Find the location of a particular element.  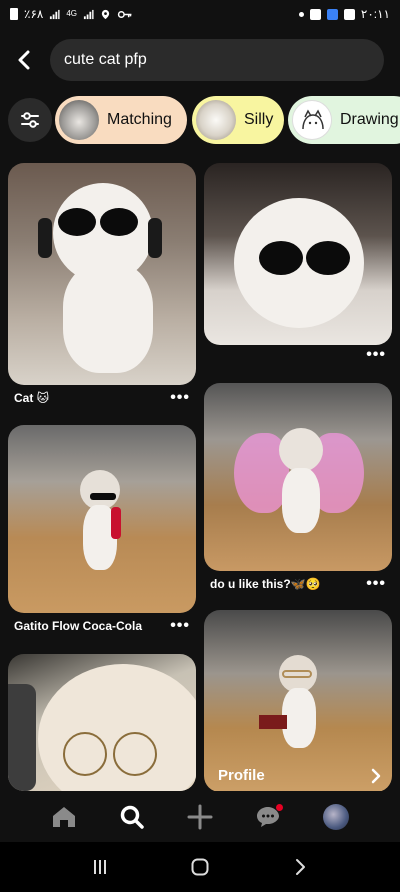

chevron-left-icon is located at coordinates (24, 60).